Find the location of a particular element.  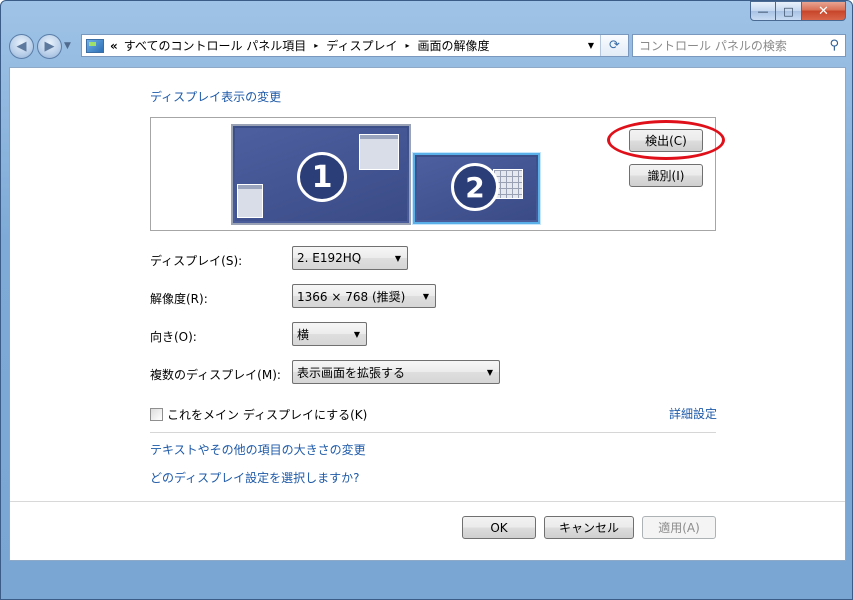

back-button: ◀ is located at coordinates (21, 46).